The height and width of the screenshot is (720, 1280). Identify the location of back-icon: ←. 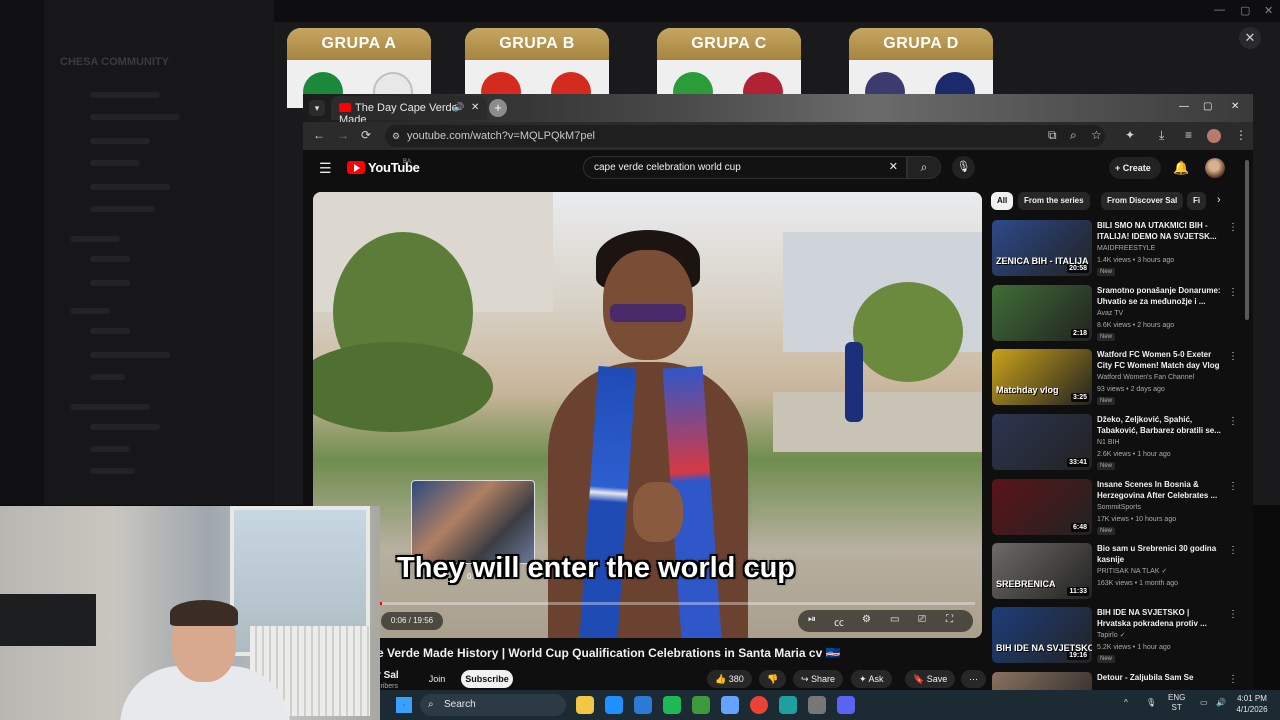
(319, 135).